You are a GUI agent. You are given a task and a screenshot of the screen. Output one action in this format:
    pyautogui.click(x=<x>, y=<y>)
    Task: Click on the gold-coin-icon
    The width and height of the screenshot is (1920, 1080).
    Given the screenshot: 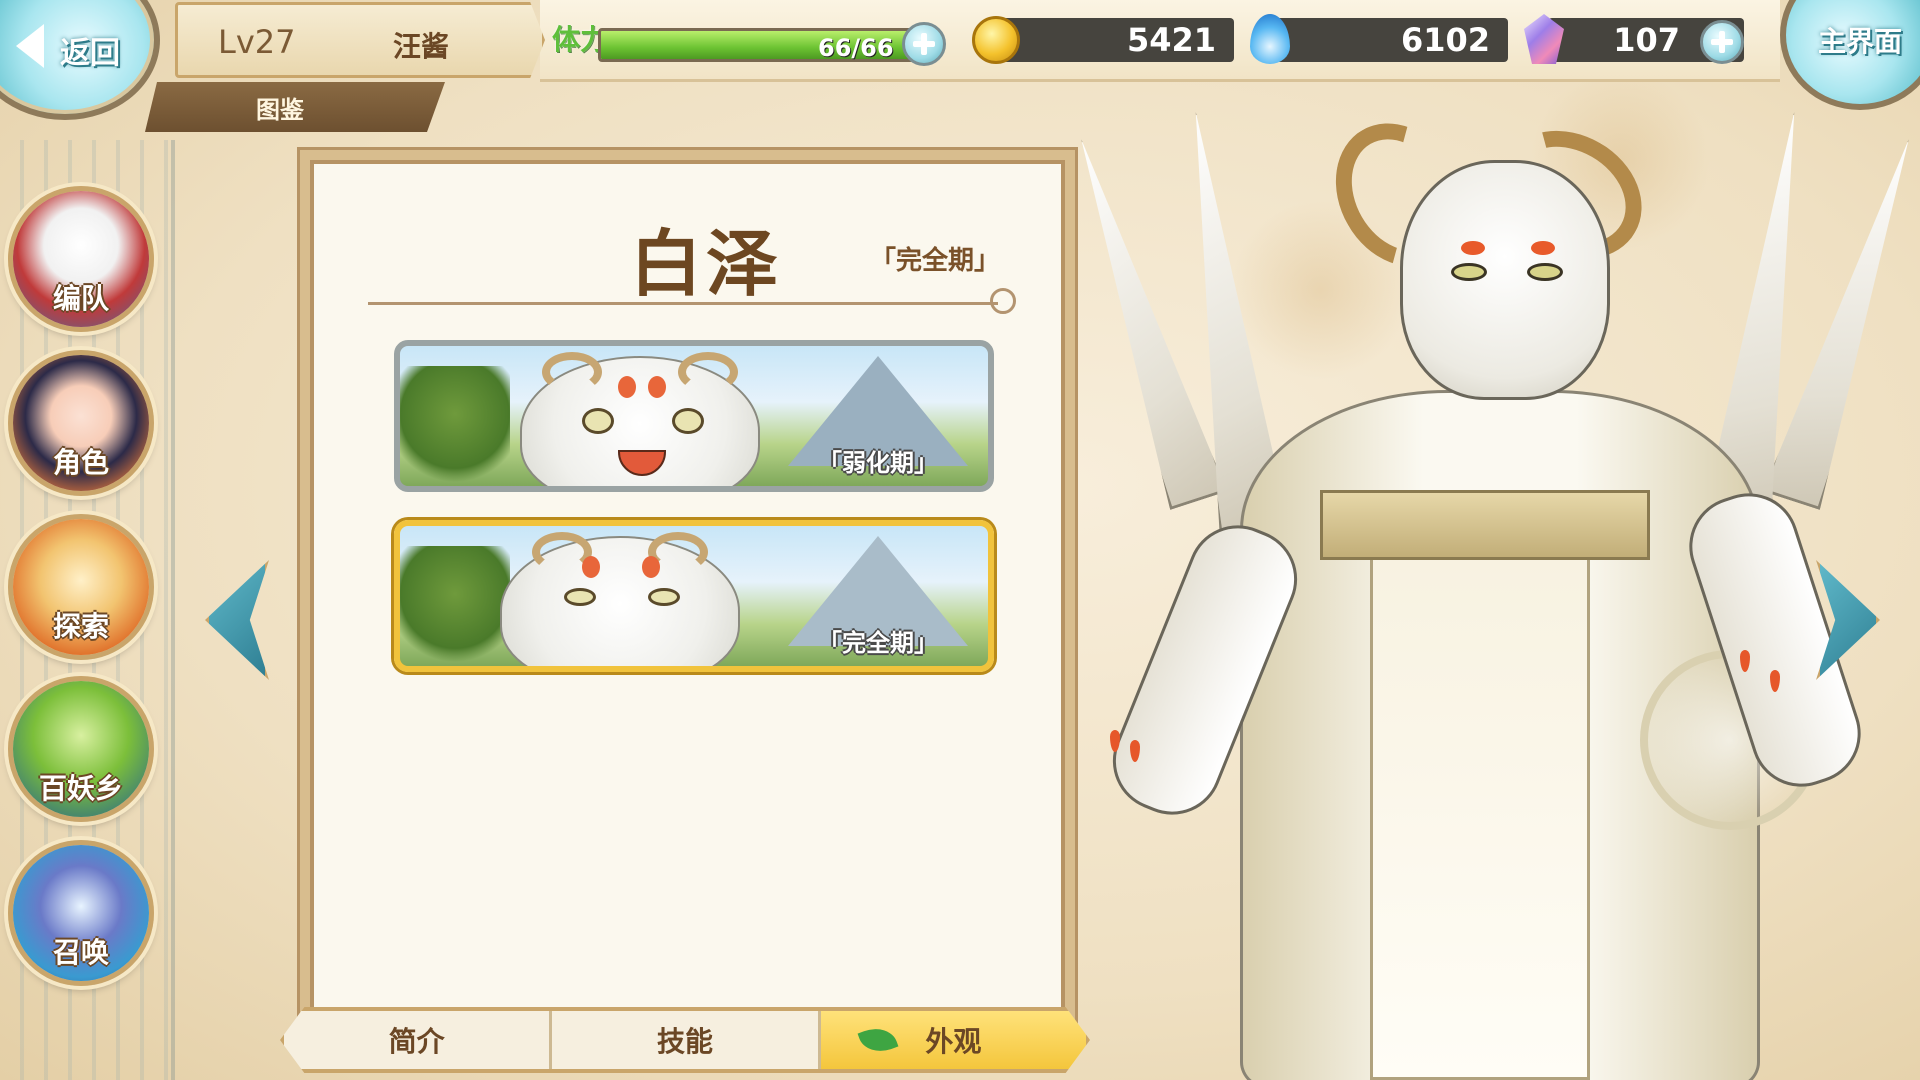 What is the action you would take?
    pyautogui.click(x=996, y=40)
    